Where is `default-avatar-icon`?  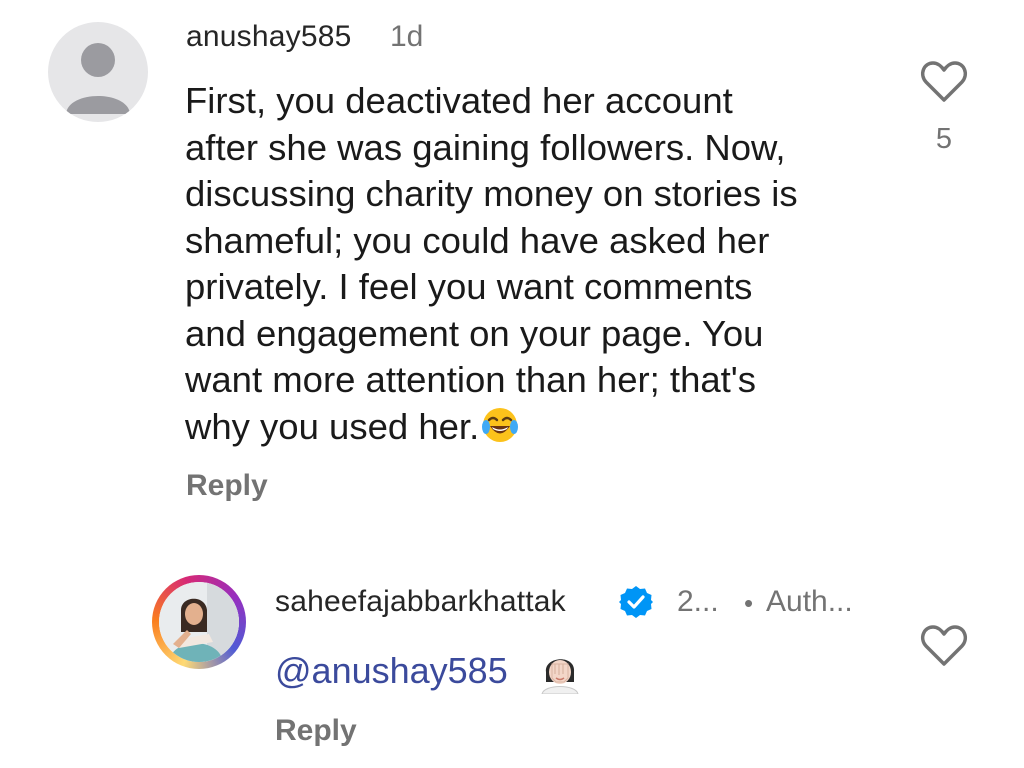 default-avatar-icon is located at coordinates (98, 78).